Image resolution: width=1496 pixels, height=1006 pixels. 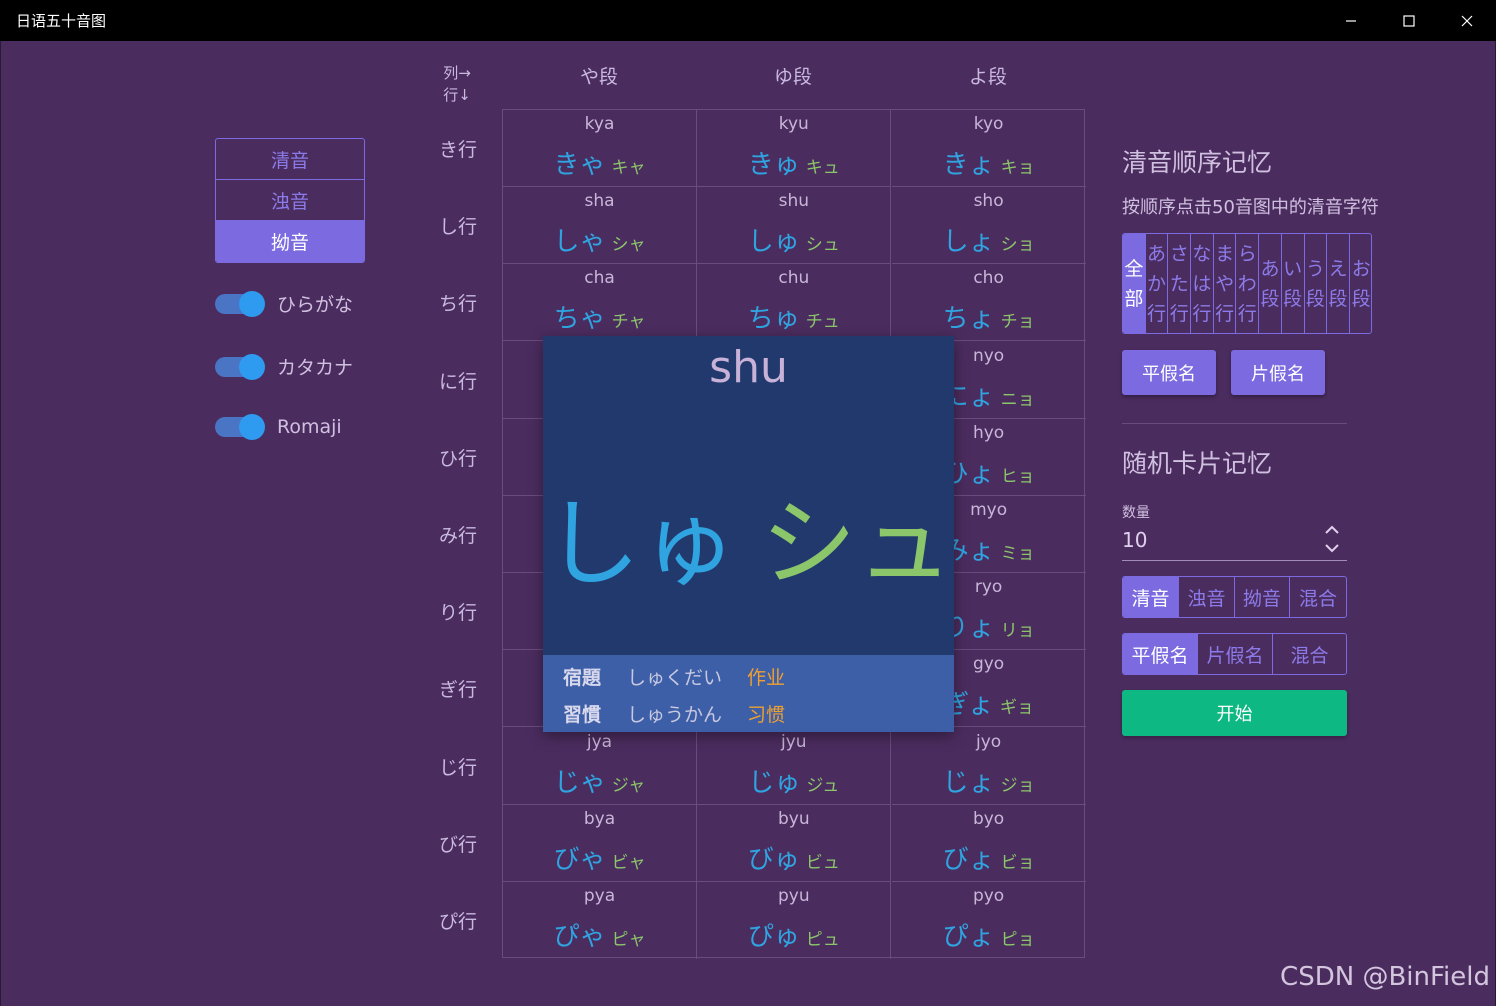 What do you see at coordinates (1134, 540) in the screenshot?
I see `quantity-input: 10` at bounding box center [1134, 540].